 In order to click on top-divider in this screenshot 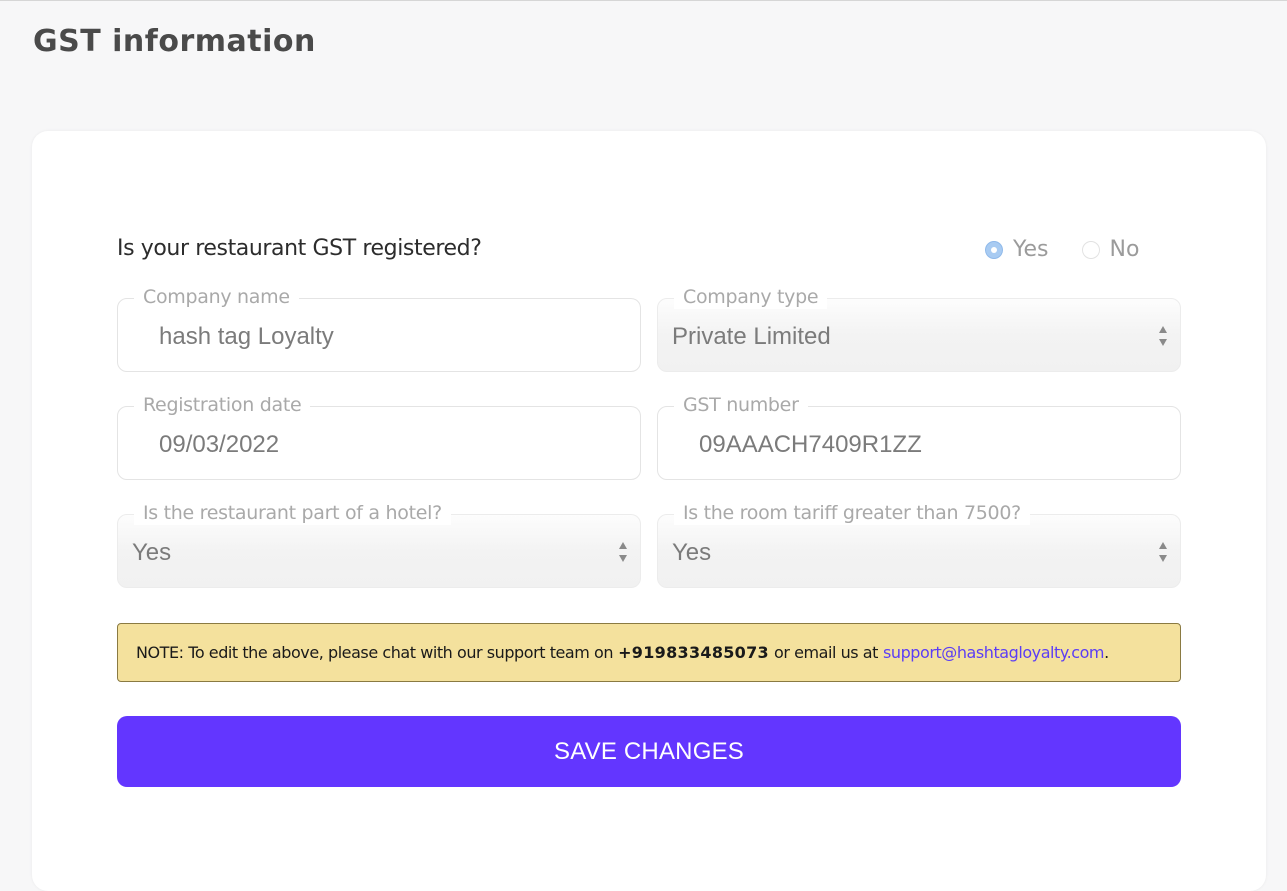, I will do `click(643, 0)`.